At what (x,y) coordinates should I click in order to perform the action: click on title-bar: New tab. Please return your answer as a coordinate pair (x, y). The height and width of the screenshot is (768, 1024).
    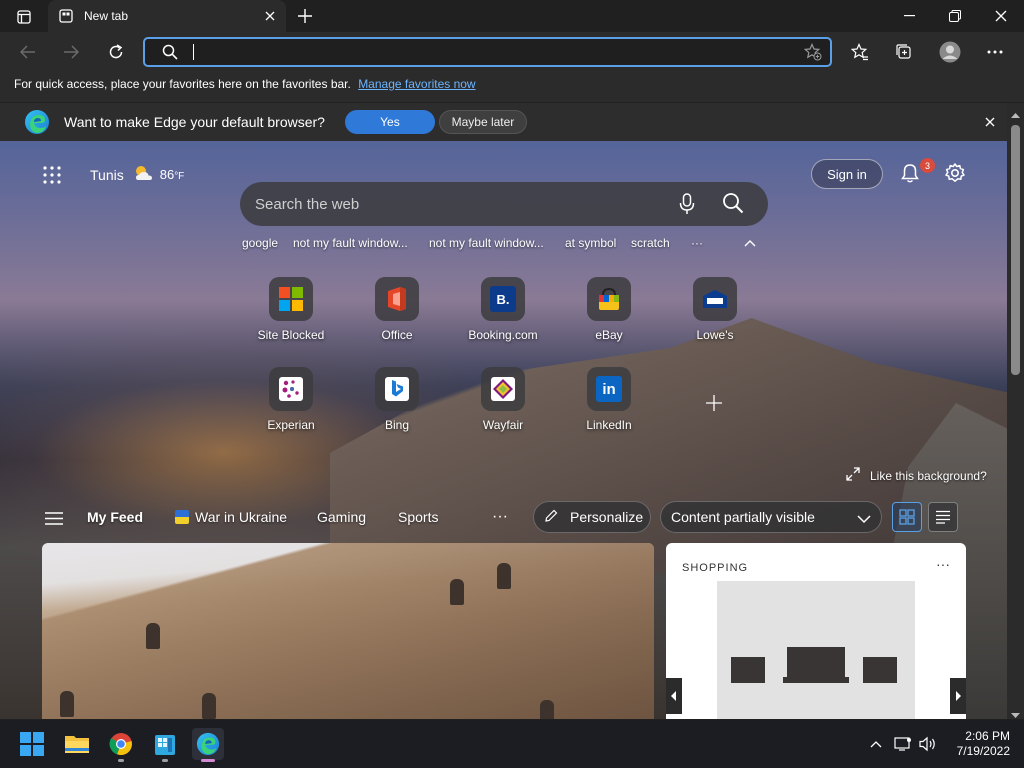
    Looking at the image, I should click on (512, 16).